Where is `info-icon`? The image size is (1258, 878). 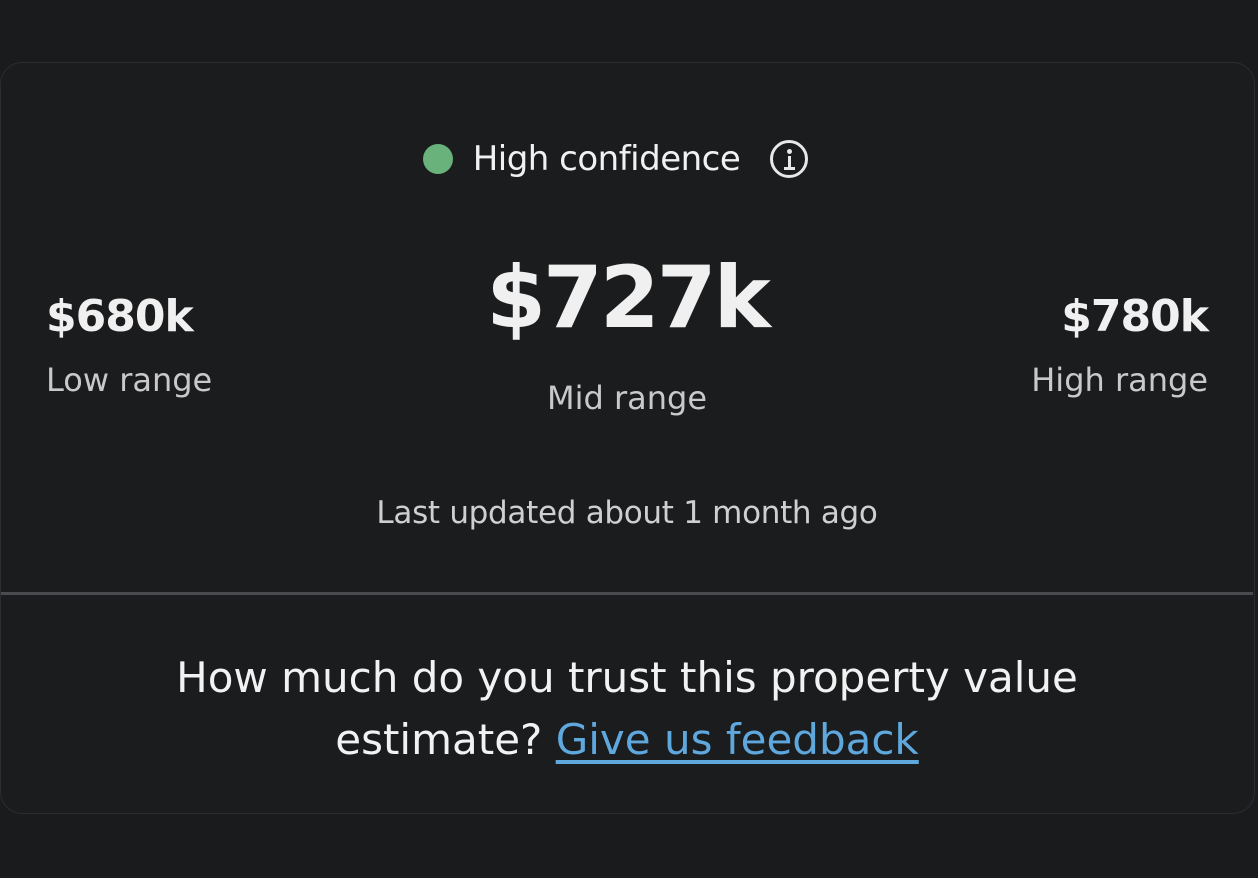
info-icon is located at coordinates (789, 159).